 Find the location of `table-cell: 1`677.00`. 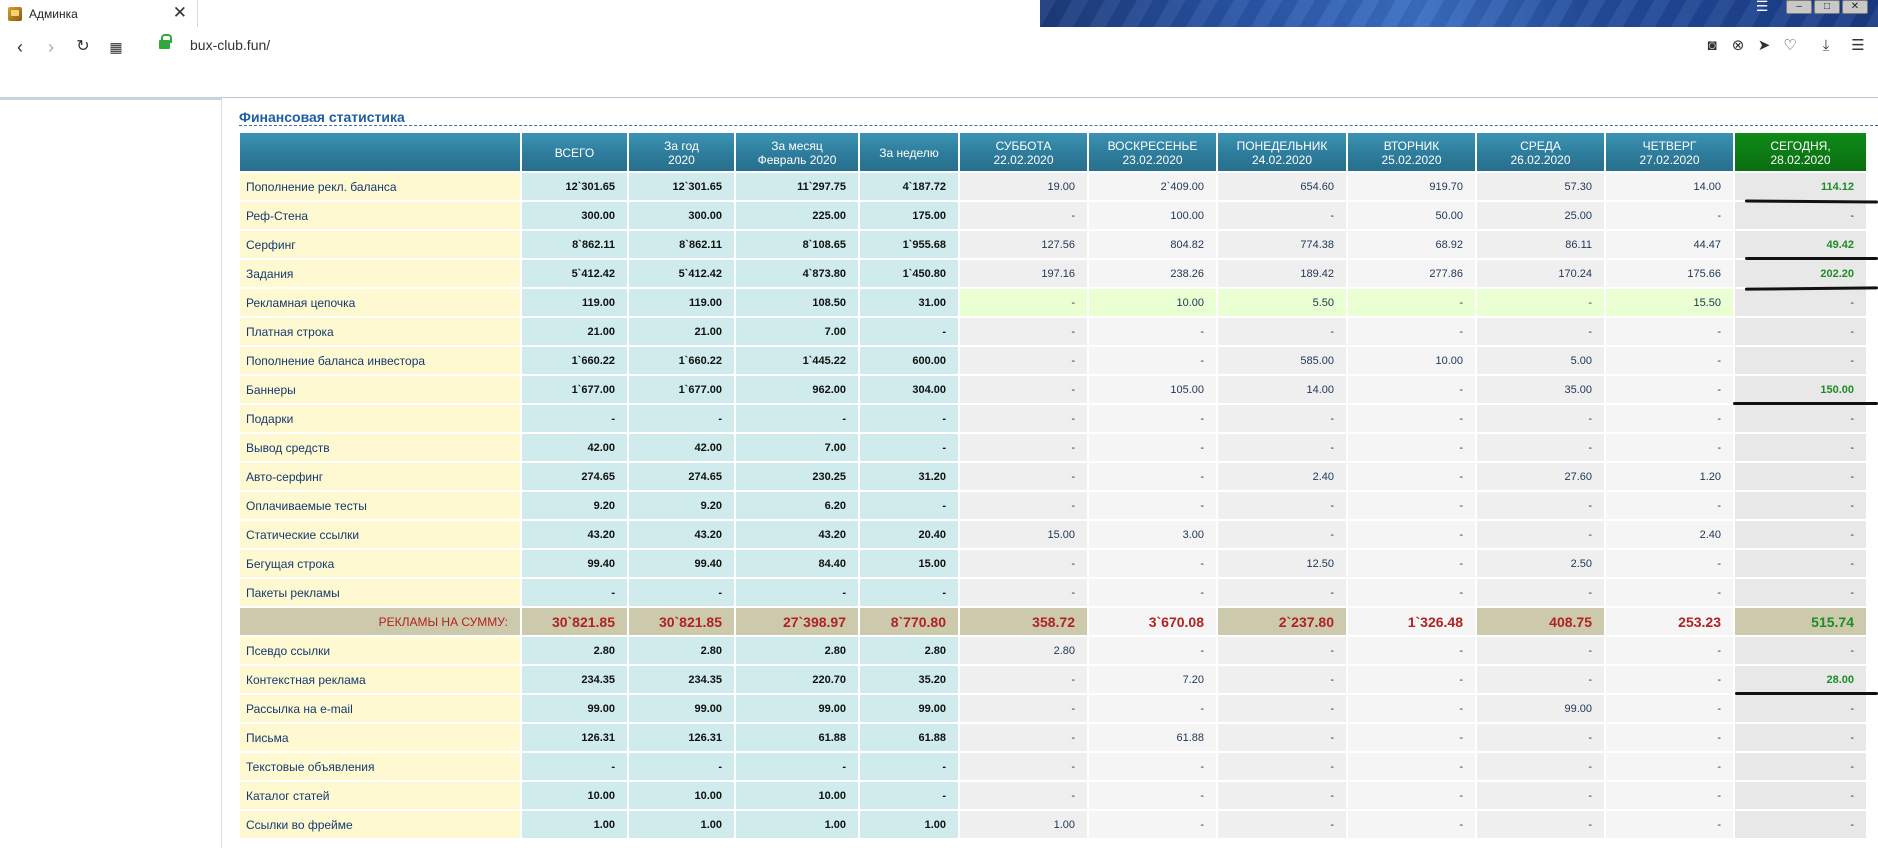

table-cell: 1`677.00 is located at coordinates (574, 389).